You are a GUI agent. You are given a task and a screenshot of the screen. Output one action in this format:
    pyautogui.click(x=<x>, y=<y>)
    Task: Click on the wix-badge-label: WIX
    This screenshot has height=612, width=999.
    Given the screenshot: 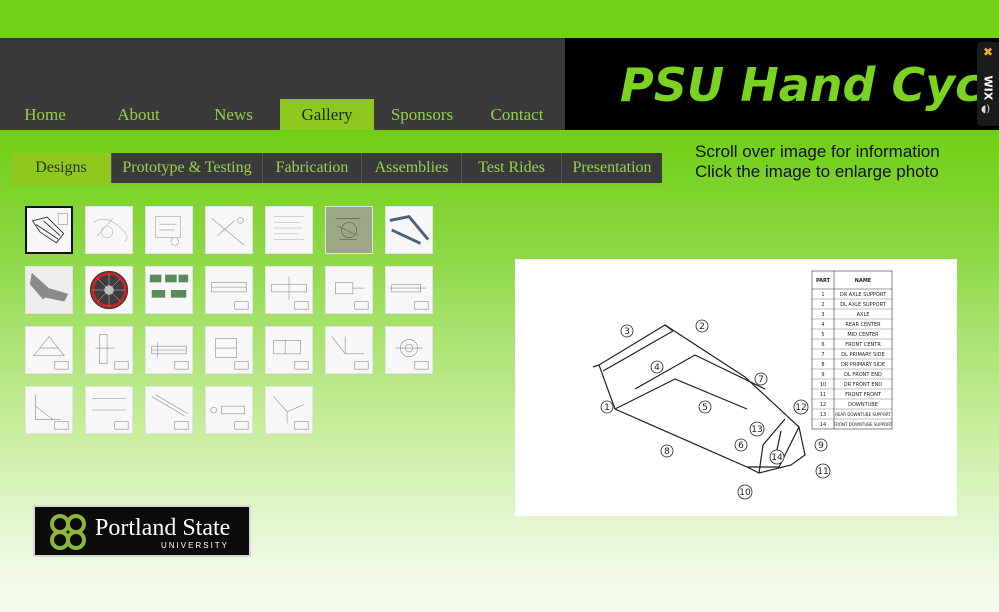 What is the action you would take?
    pyautogui.click(x=988, y=88)
    